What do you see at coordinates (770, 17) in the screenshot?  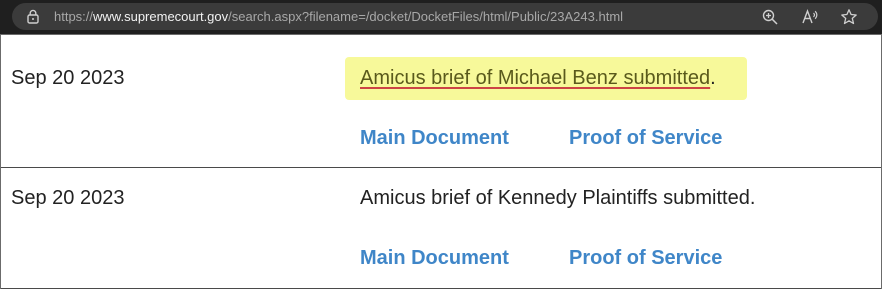 I see `zoom-icon` at bounding box center [770, 17].